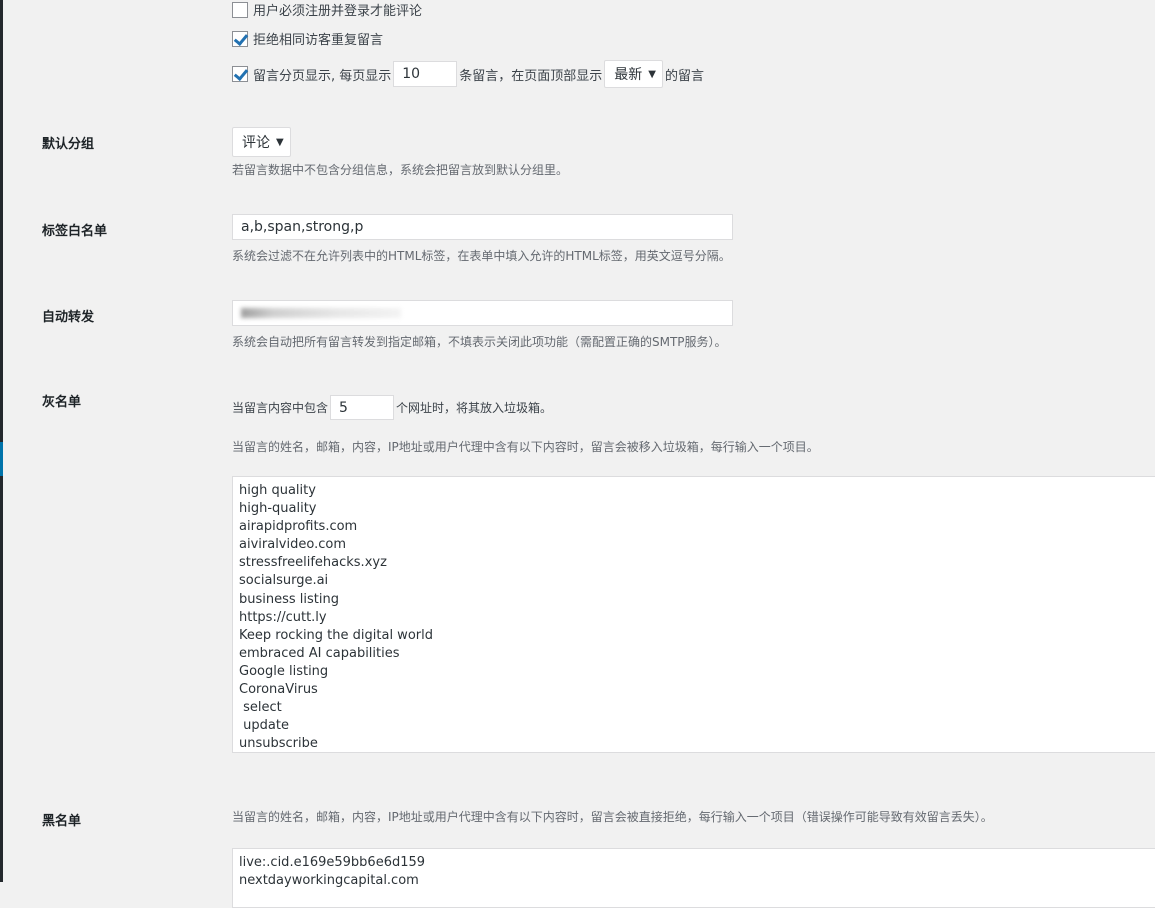  Describe the element at coordinates (400, 170) in the screenshot. I see `default-group-desc: 若留言数据中不包含分组信息，系统会把留言放到默认分组里。` at that location.